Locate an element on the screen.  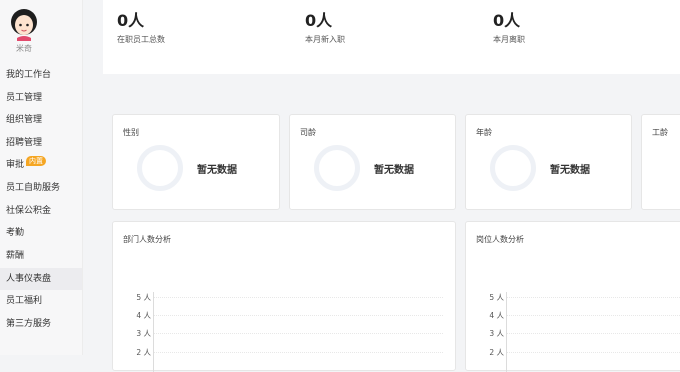
position-headcount-chart: 岗位人数分析 5 人 4 人 3 人 2 人 is located at coordinates (572, 296).